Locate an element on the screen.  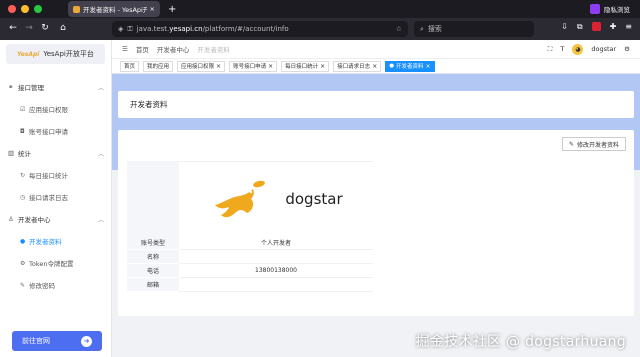
edit-profile-button: ✎ 修改开发者资料 is located at coordinates (593, 144).